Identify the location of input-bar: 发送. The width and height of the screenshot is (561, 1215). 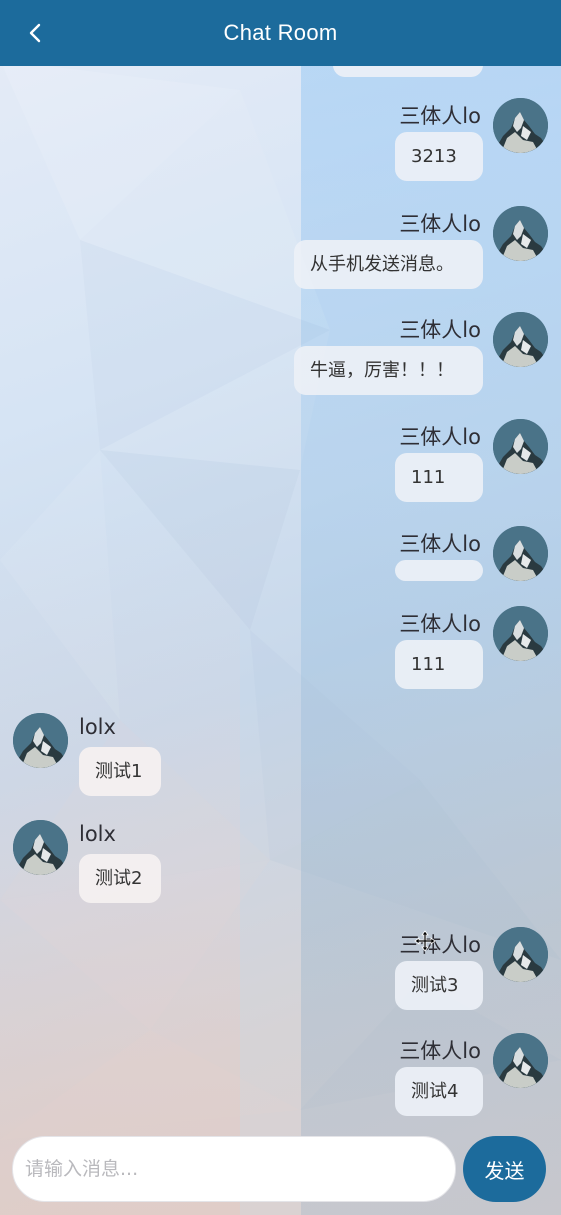
(280, 1172).